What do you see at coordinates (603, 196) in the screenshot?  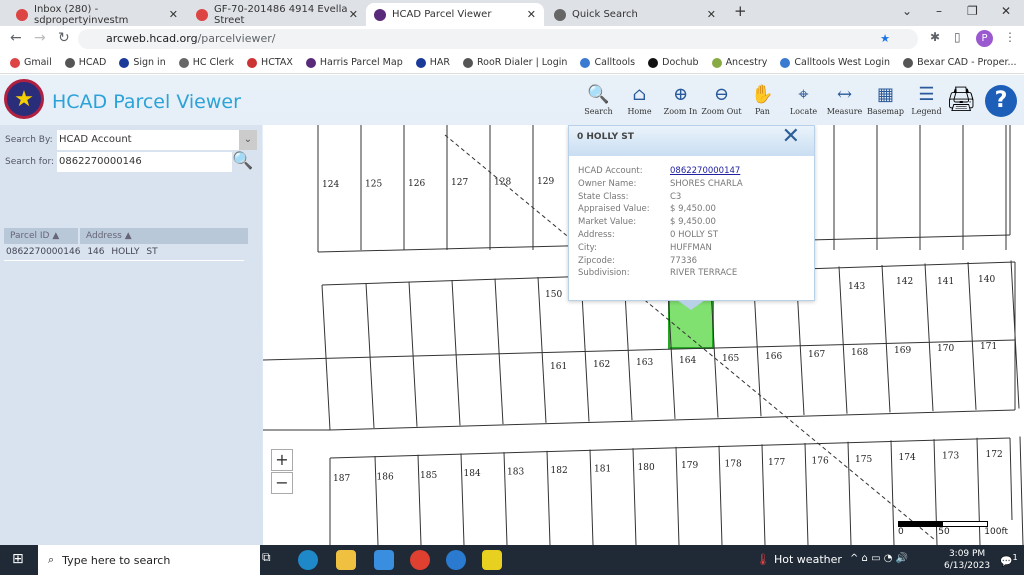 I see `popup-field-label: State Class:` at bounding box center [603, 196].